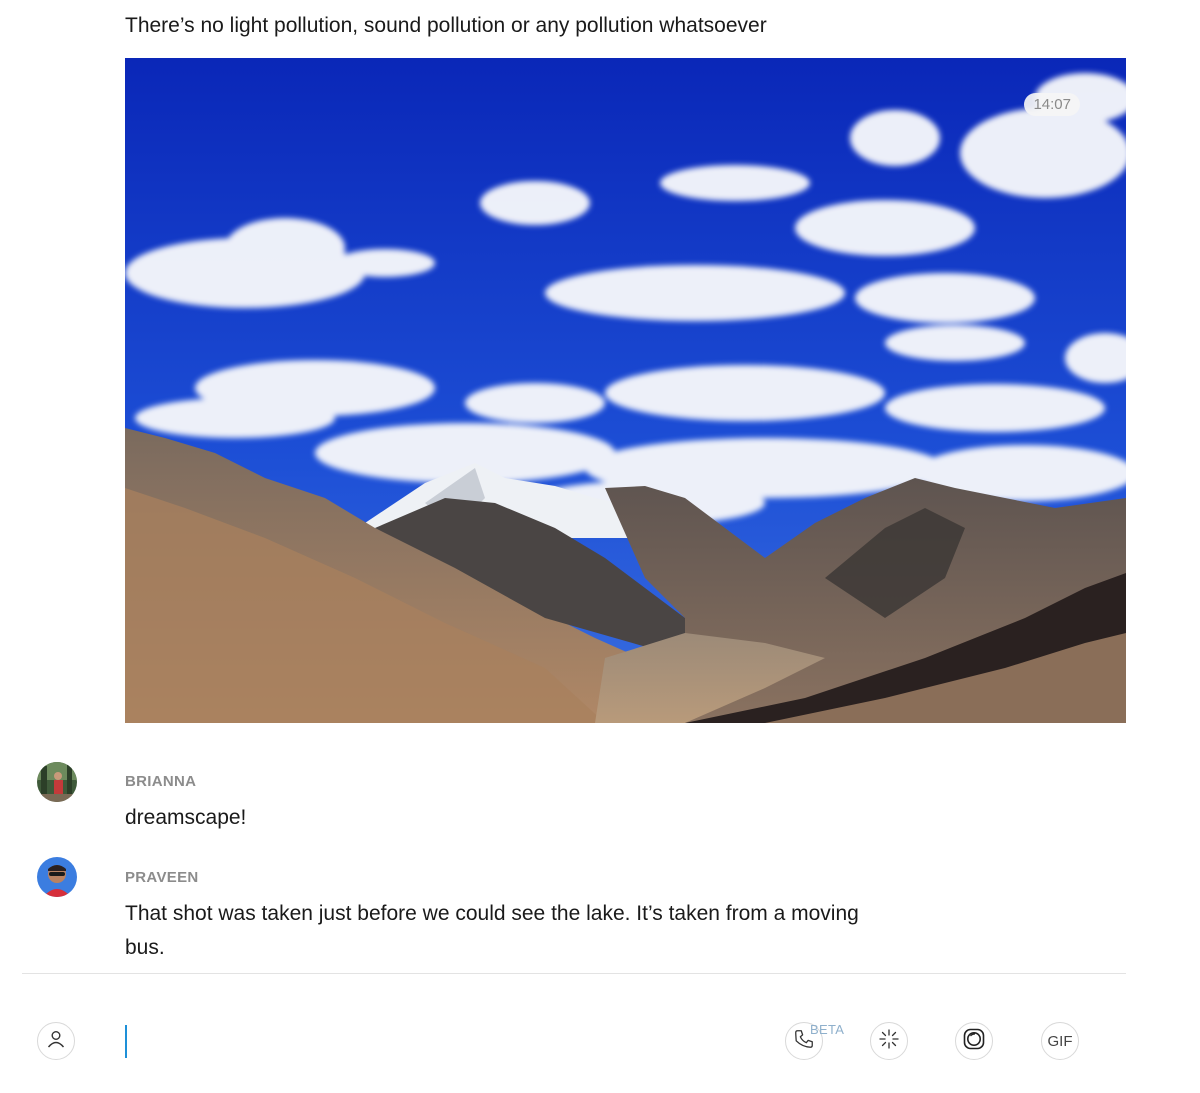  I want to click on gif-icon: GIF, so click(1060, 1041).